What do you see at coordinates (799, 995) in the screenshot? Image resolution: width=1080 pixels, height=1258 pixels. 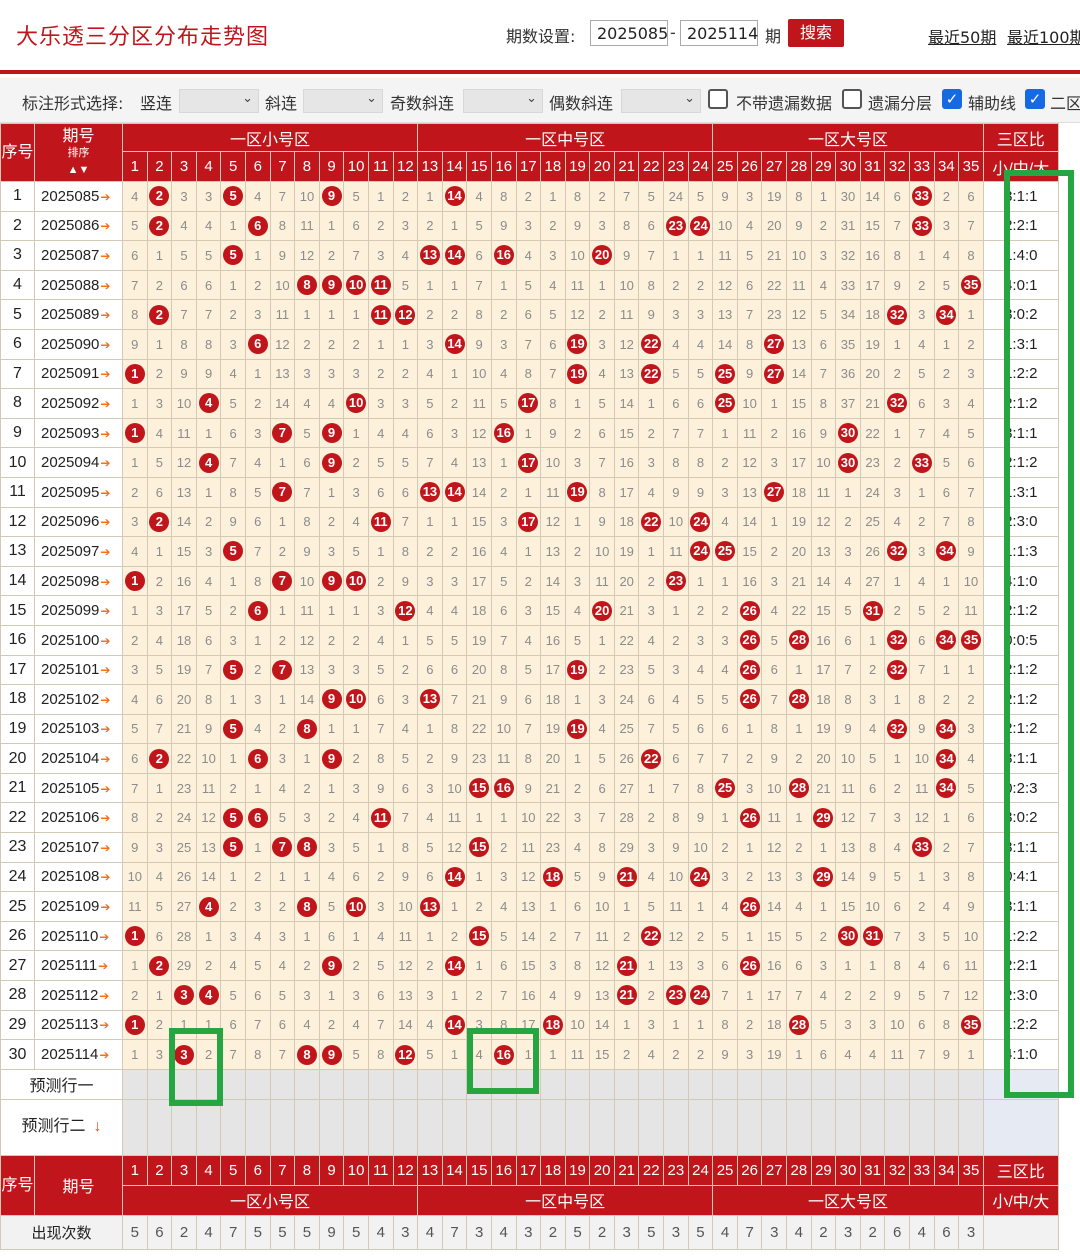 I see `cell-28: 7` at bounding box center [799, 995].